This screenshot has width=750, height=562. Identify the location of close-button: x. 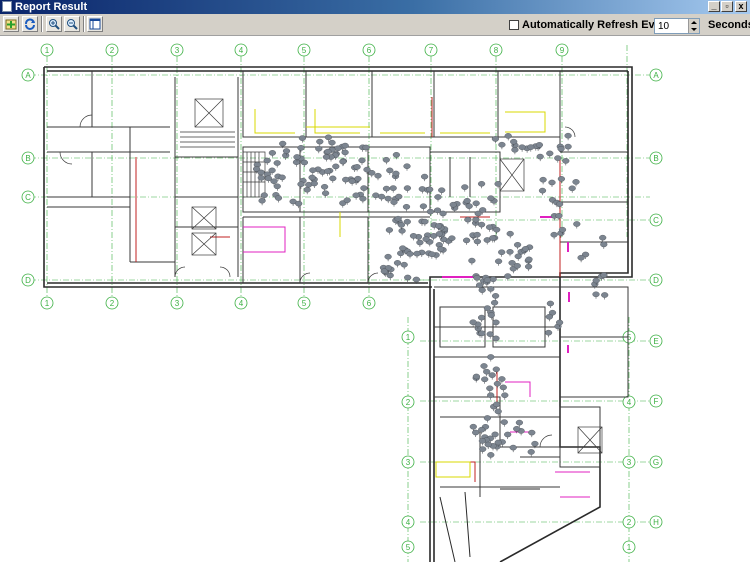
(741, 6).